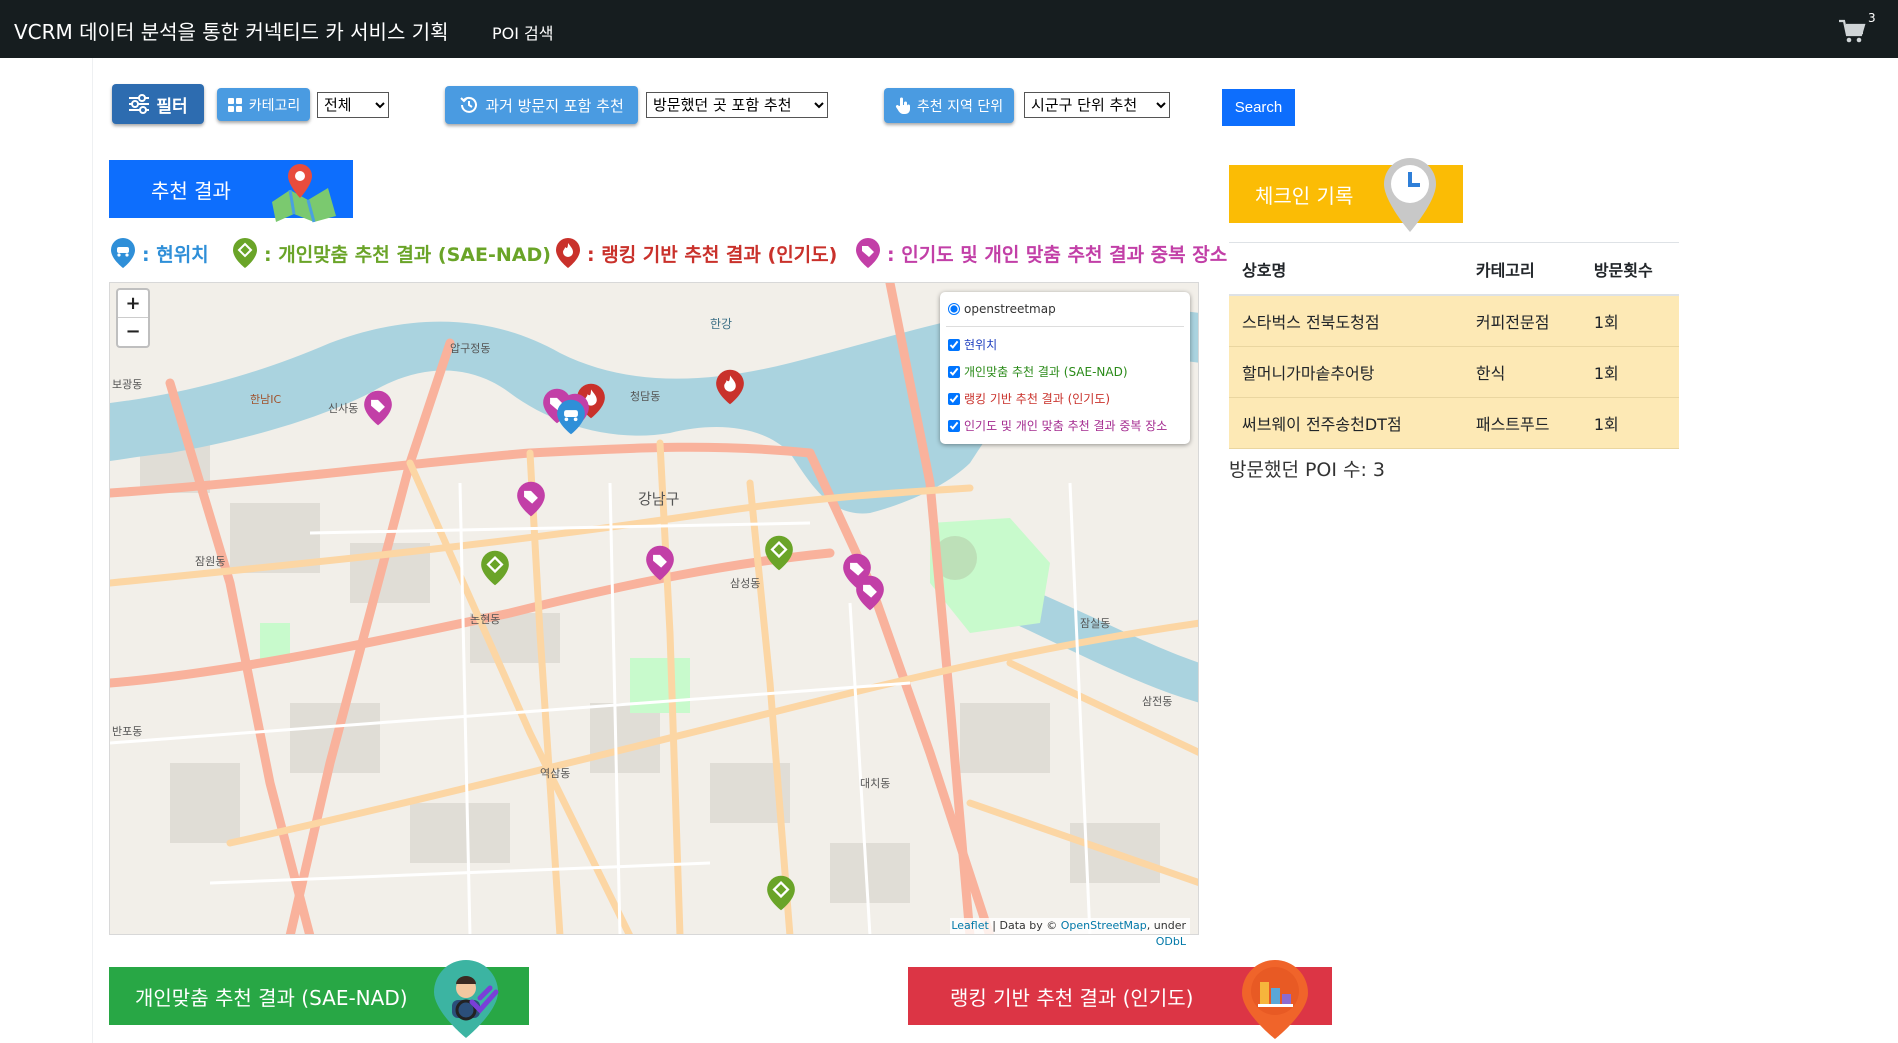  Describe the element at coordinates (1872, 18) in the screenshot. I see `cart-count-badge: 3` at that location.